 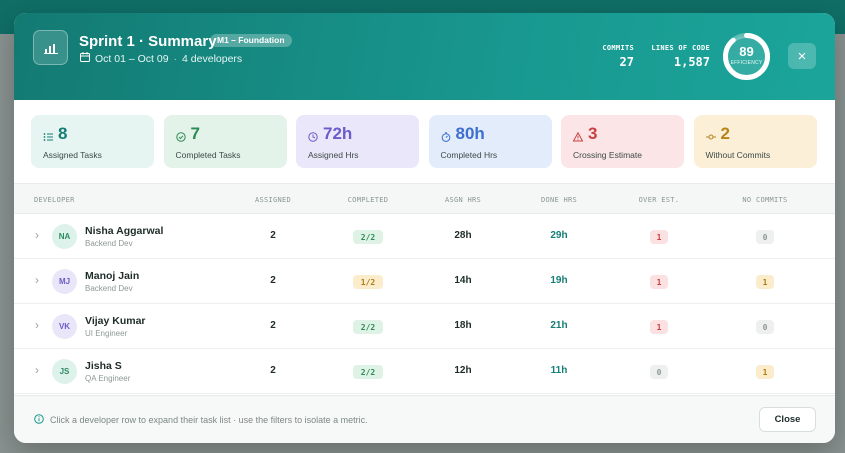 What do you see at coordinates (357, 141) in the screenshot?
I see `metric-card: 72h Assigned Hrs` at bounding box center [357, 141].